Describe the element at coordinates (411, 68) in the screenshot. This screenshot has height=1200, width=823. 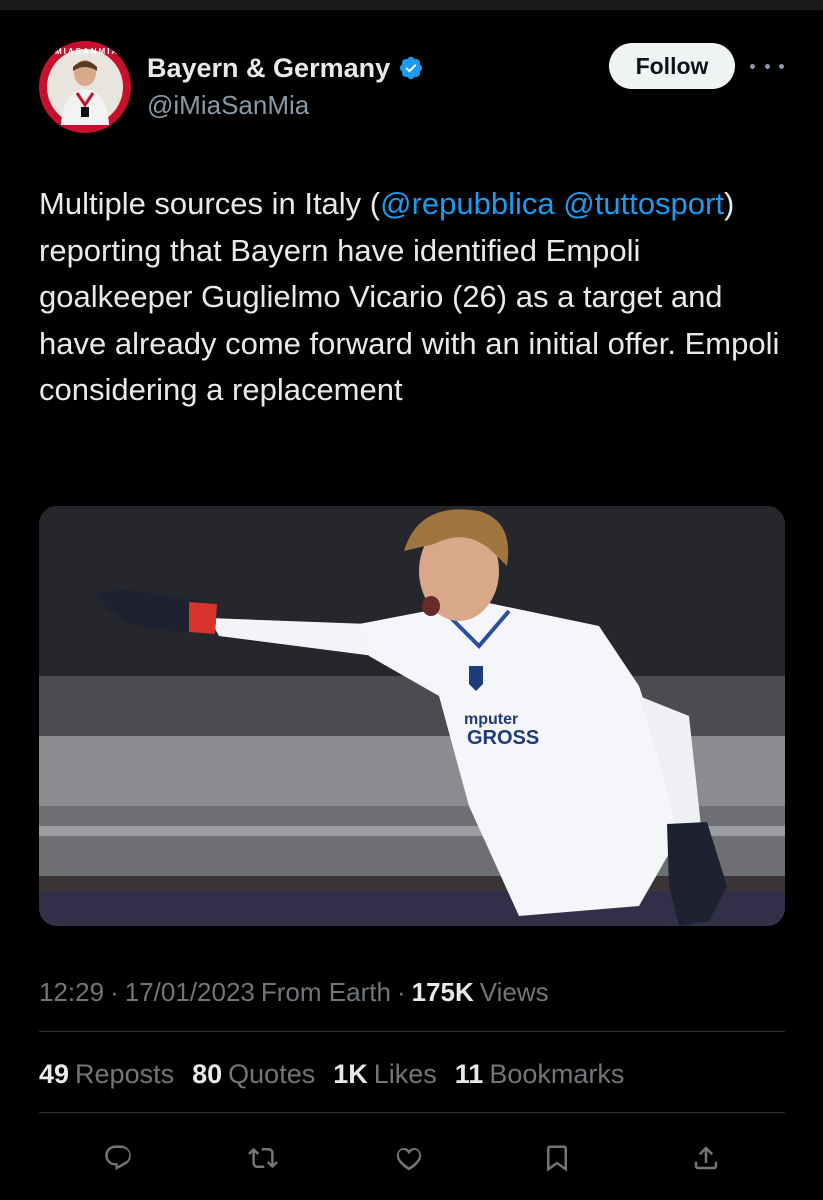
I see `verified-badge-icon` at that location.